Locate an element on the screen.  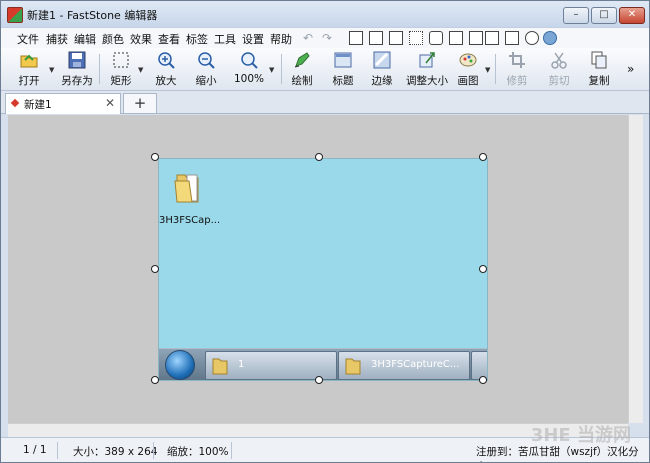
resize-handle-nw is located at coordinates (155, 157).